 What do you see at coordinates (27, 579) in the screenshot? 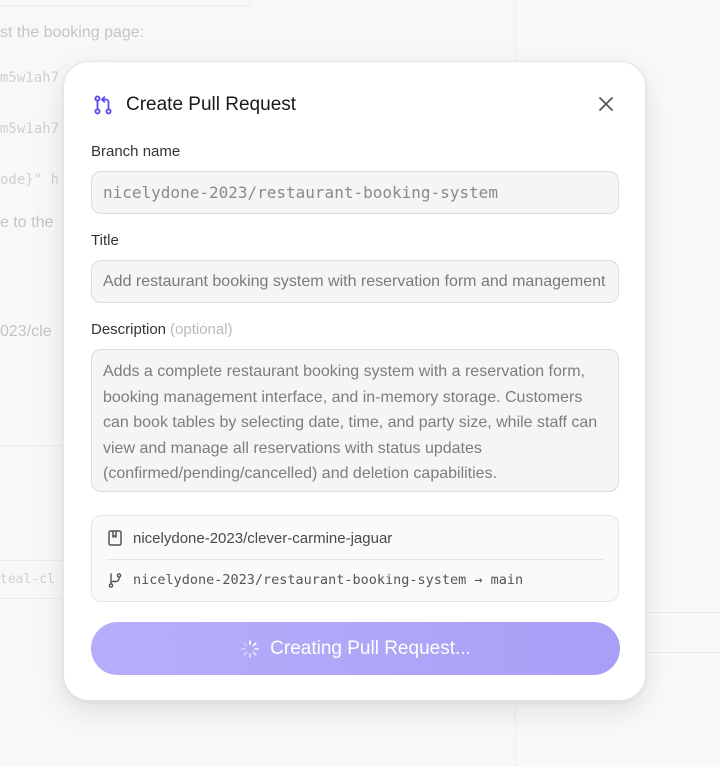
I see `background-code: teal-cl` at bounding box center [27, 579].